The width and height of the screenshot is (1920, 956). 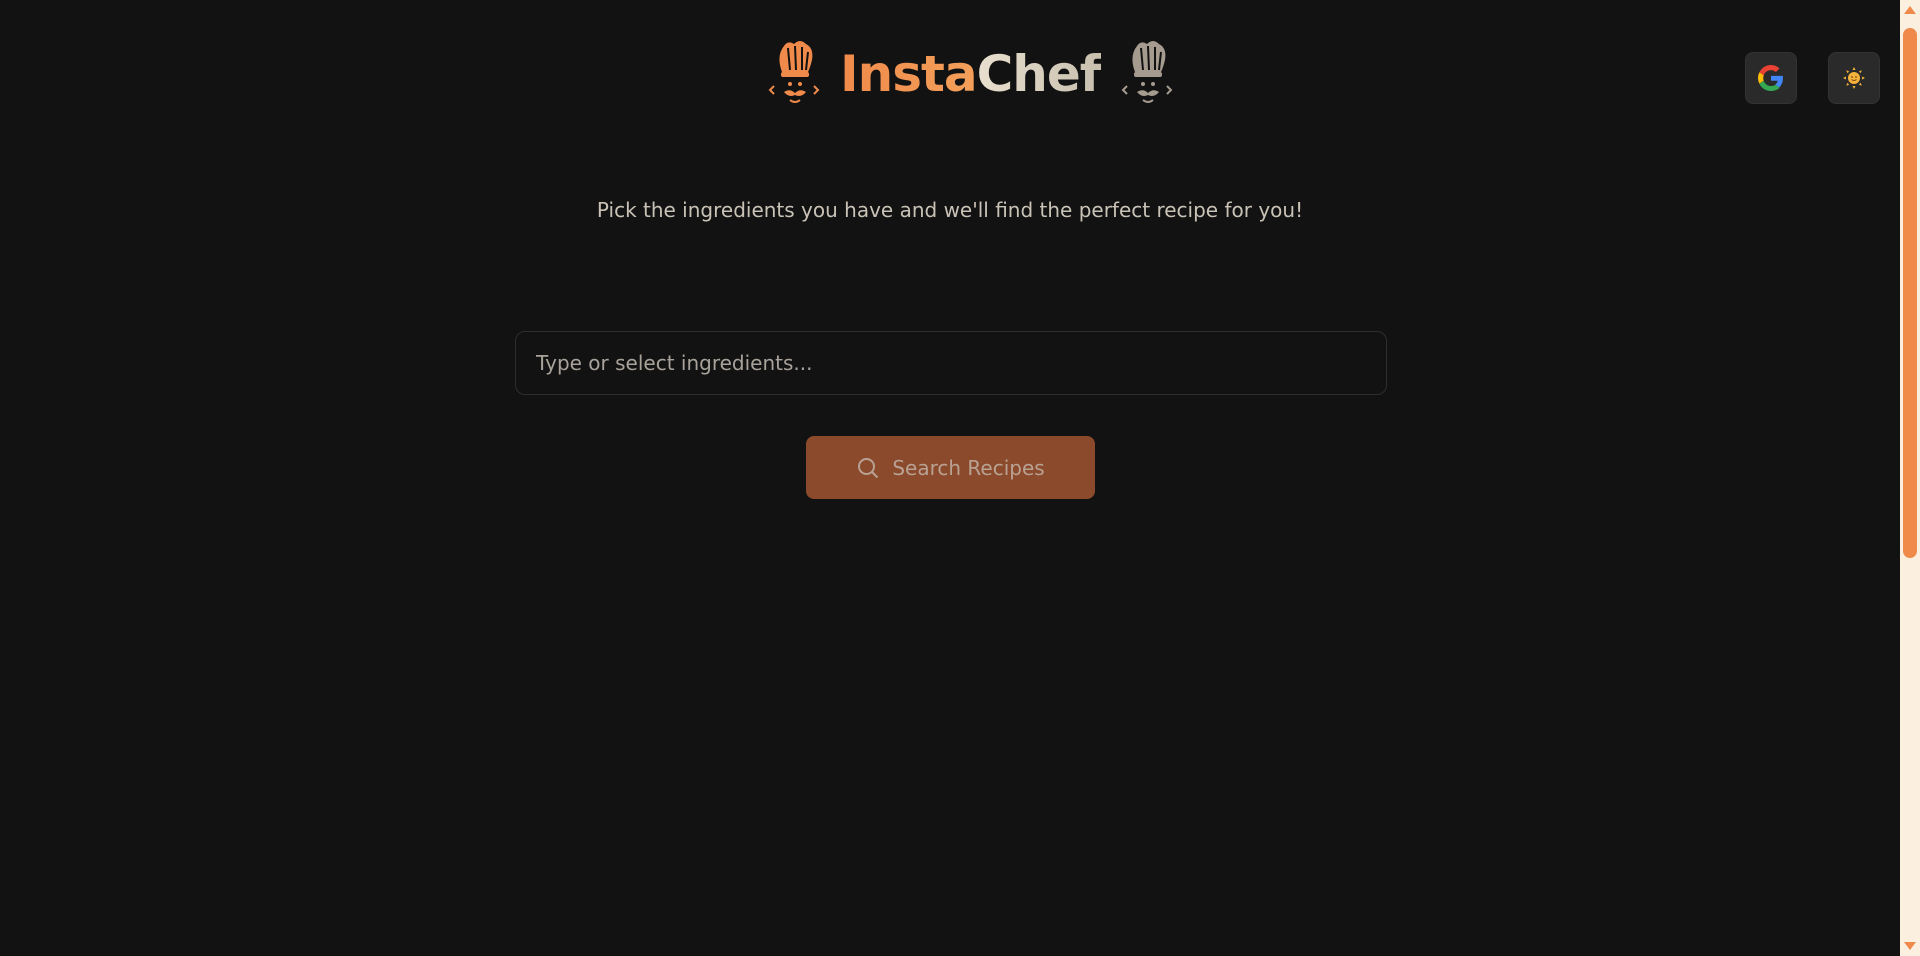 I want to click on search-recipes-label: Search Recipes, so click(x=968, y=467).